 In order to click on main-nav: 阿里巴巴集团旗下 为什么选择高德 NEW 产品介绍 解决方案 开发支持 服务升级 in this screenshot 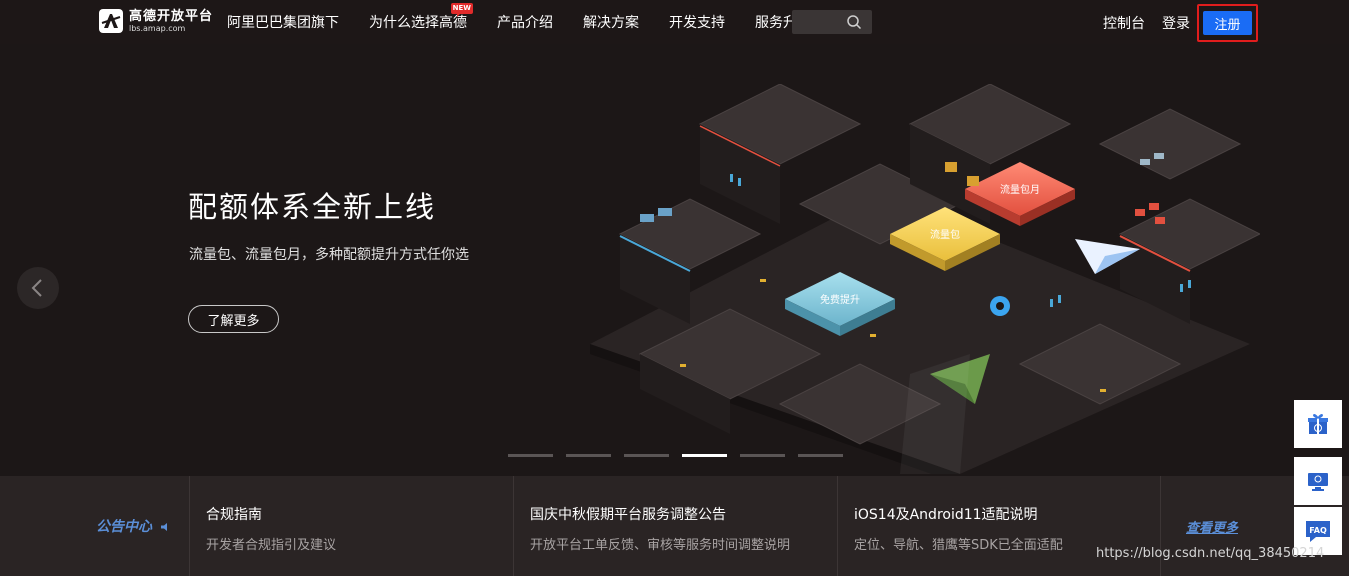, I will do `click(534, 22)`.